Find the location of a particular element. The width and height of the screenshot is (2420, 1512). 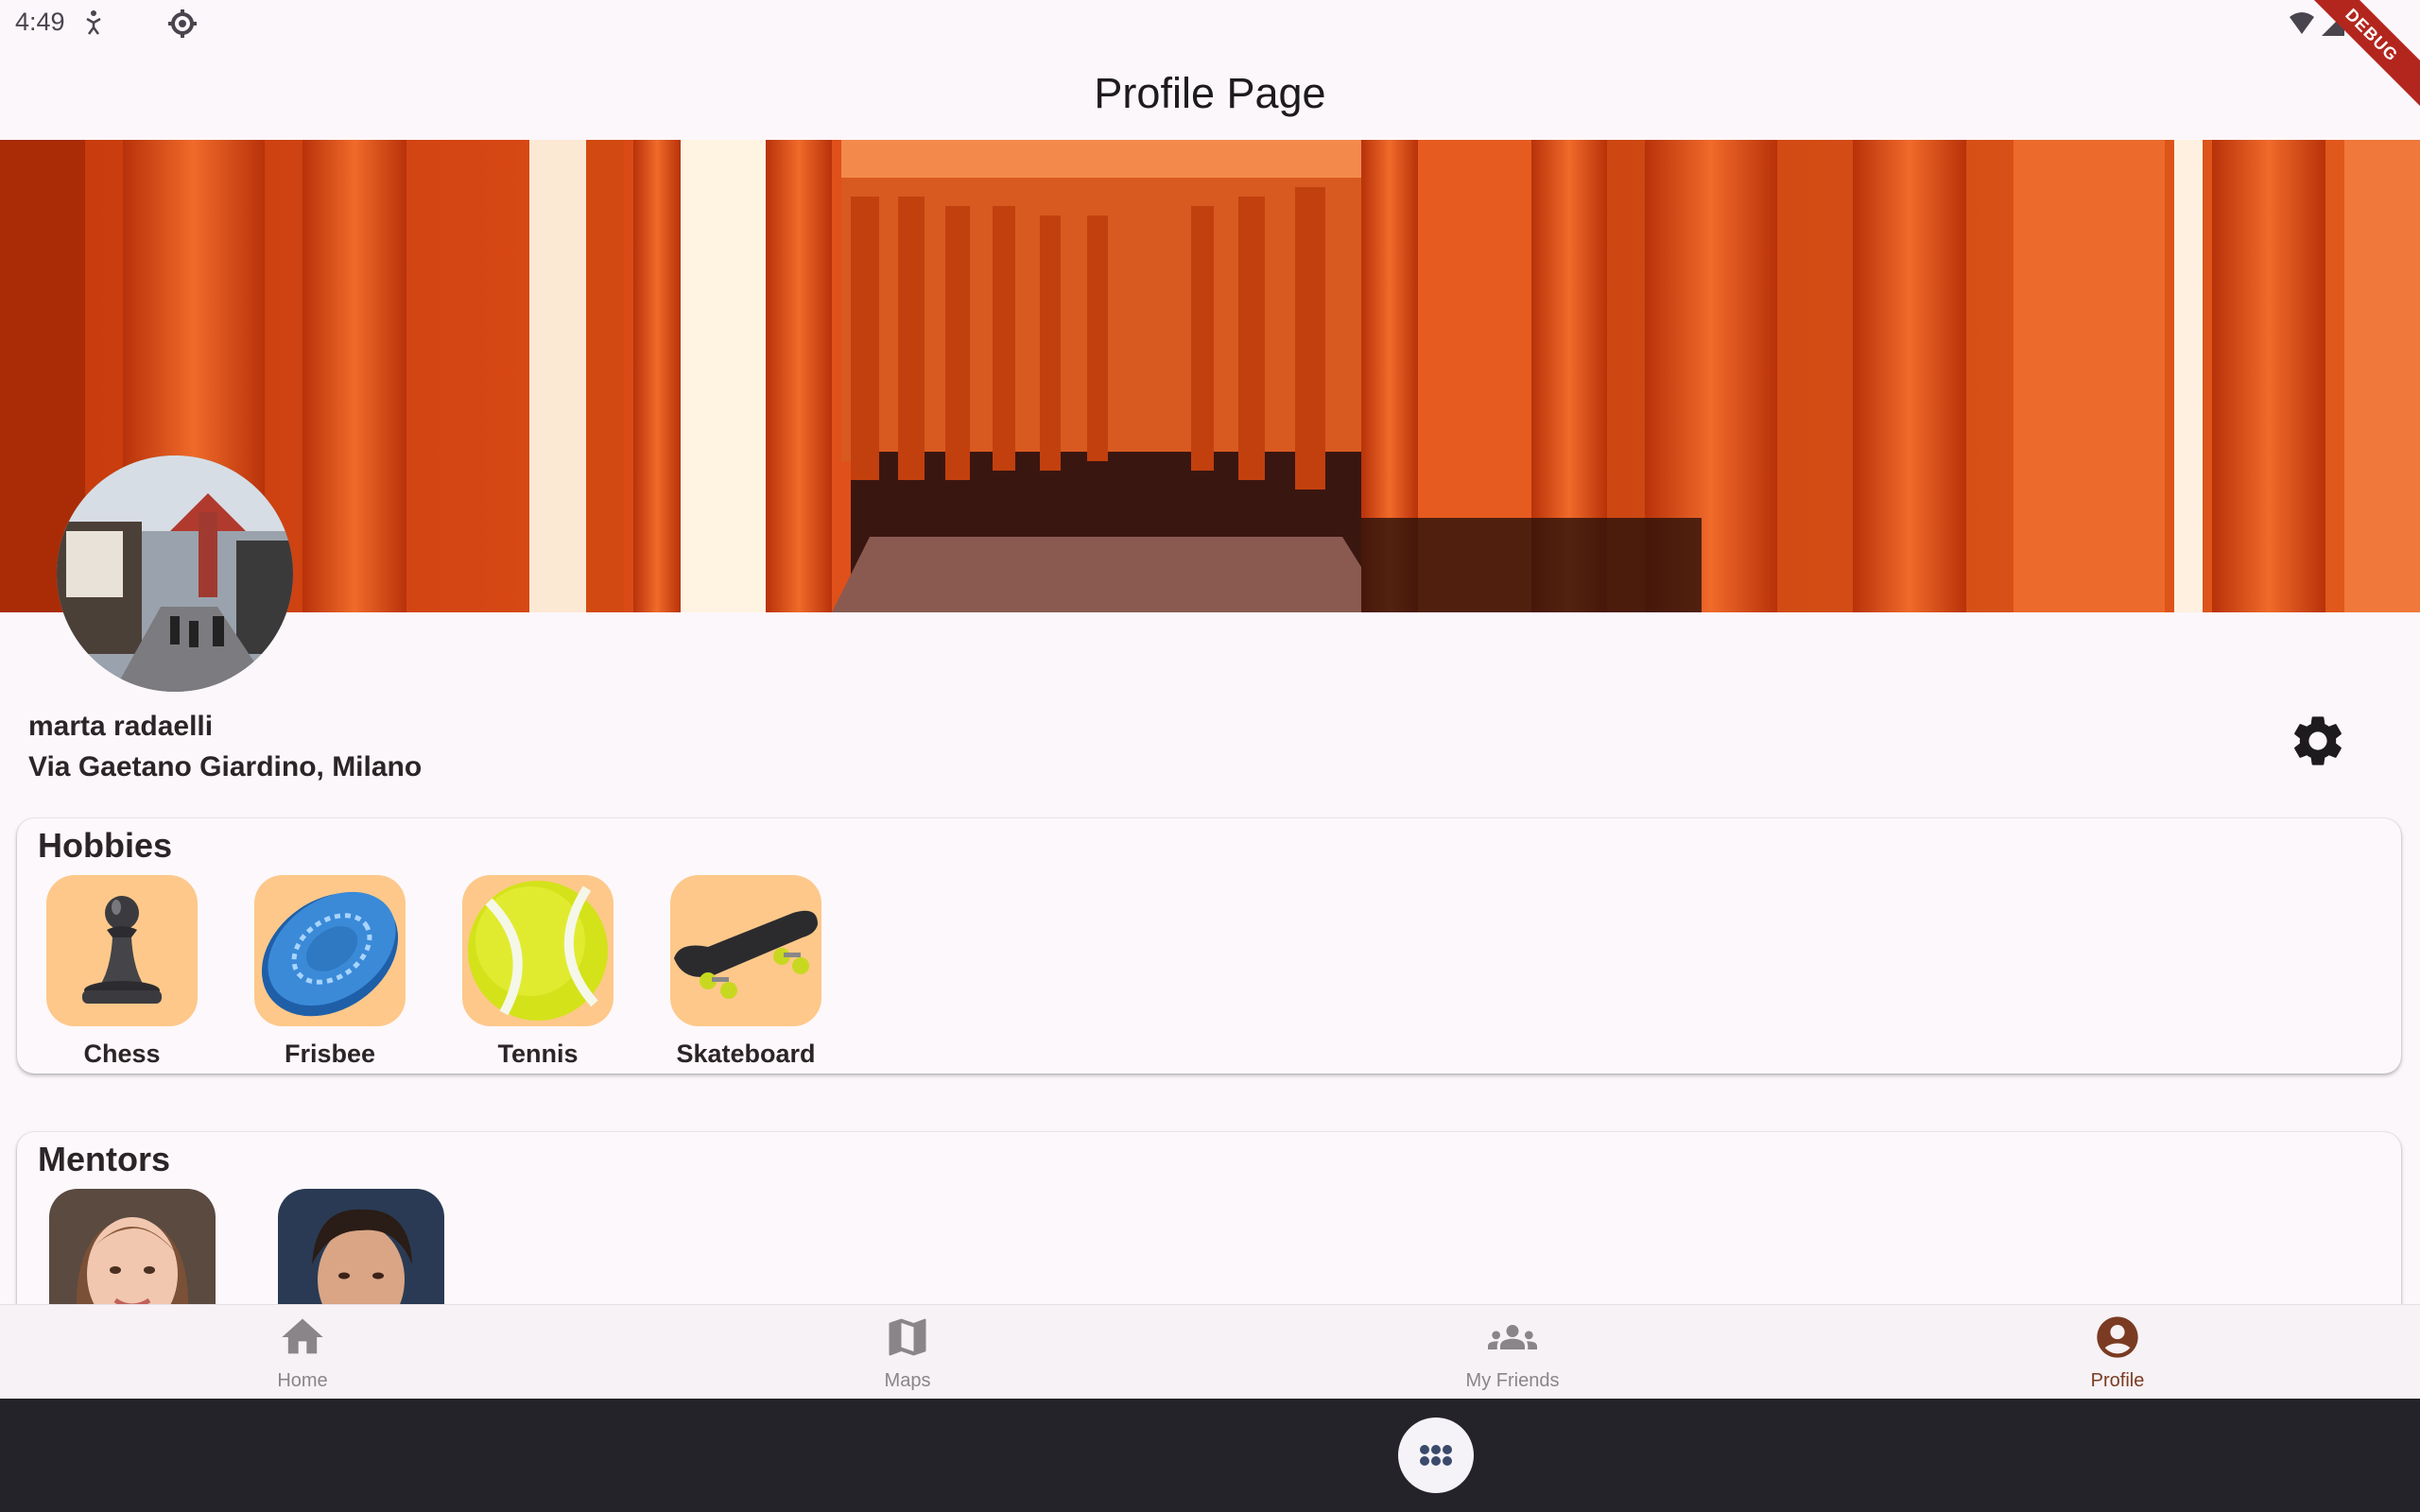

status-time: 4:49 is located at coordinates (40, 22).